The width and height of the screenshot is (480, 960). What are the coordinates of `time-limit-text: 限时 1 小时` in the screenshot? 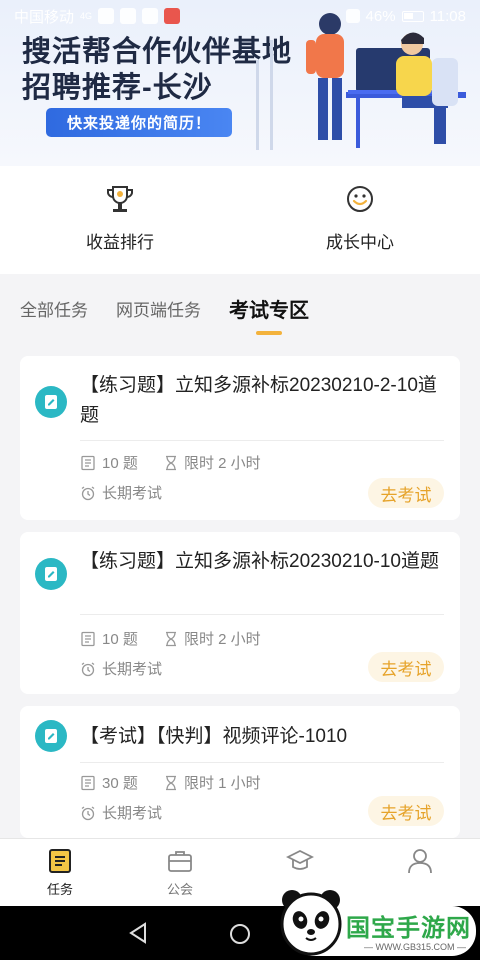 It's located at (222, 783).